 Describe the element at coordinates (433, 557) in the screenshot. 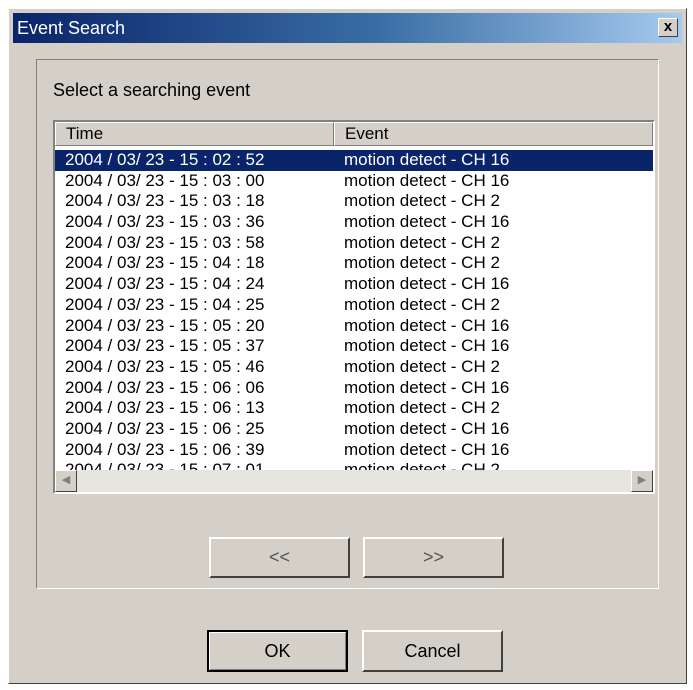

I see `next-page-button: >>` at that location.